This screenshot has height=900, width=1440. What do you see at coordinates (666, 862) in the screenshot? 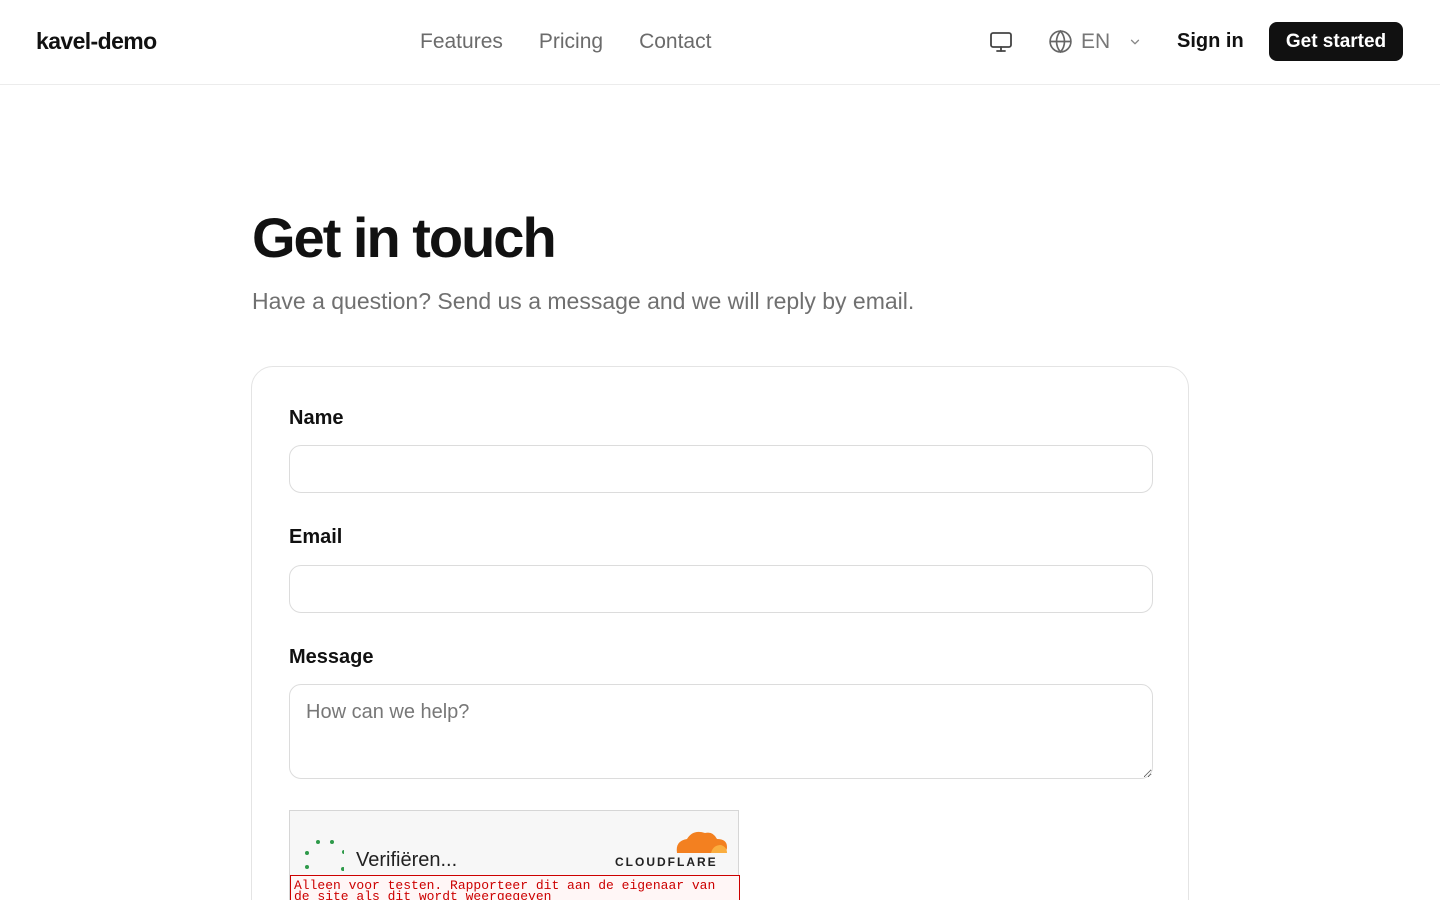
I see `captcha-provider: CLOUDFLARE` at bounding box center [666, 862].